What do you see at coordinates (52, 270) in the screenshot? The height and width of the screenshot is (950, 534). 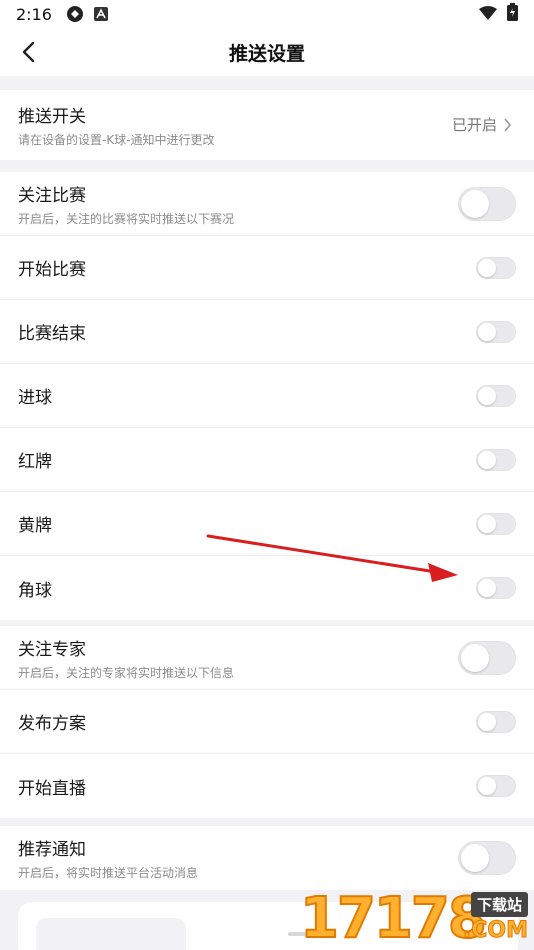 I see `start-match-label: 开始比赛` at bounding box center [52, 270].